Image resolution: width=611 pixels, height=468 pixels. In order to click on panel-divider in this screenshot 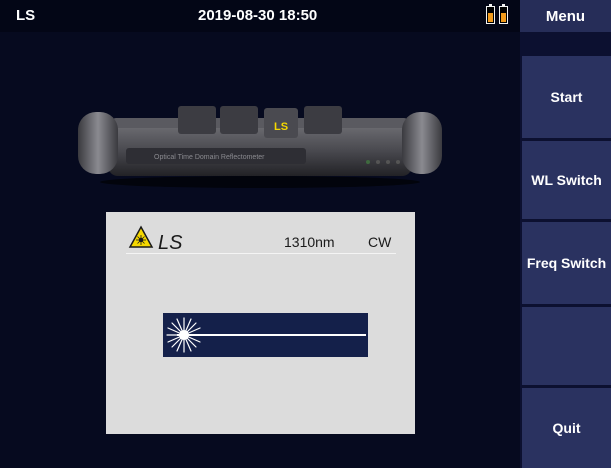, I will do `click(261, 253)`.